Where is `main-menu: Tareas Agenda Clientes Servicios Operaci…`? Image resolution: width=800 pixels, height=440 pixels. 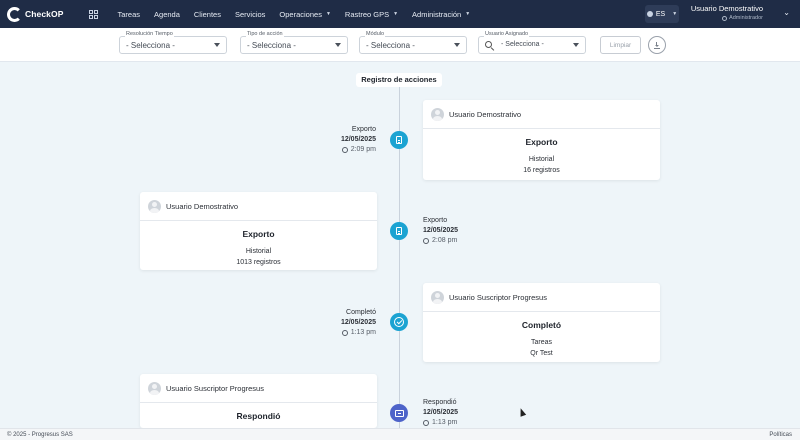 main-menu: Tareas Agenda Clientes Servicios Operaci… is located at coordinates (294, 14).